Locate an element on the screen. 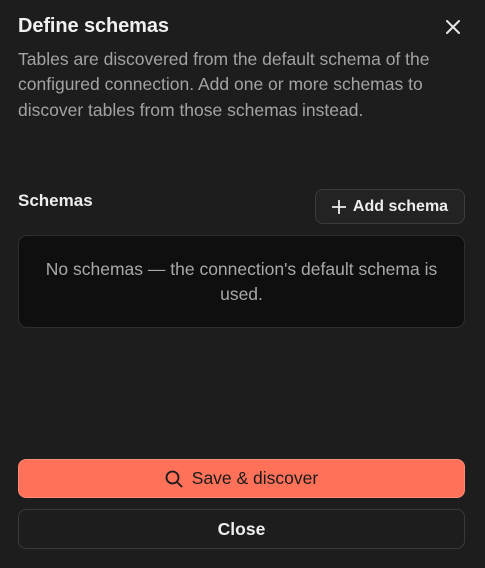 The height and width of the screenshot is (568, 485). close-button-label: Close is located at coordinates (241, 528).